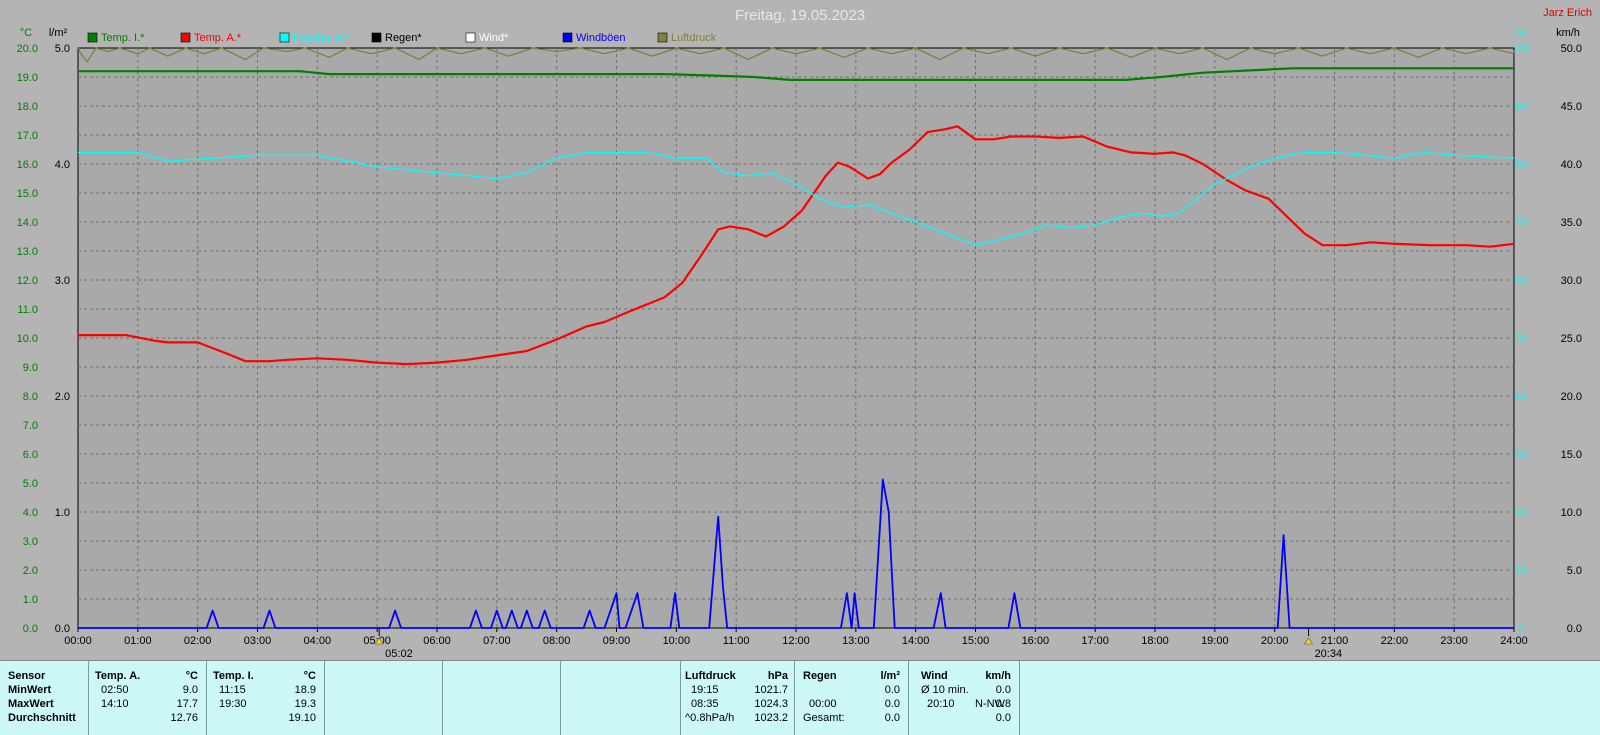  Describe the element at coordinates (115, 704) in the screenshot. I see `temp-a-max-time: 14:10` at that location.